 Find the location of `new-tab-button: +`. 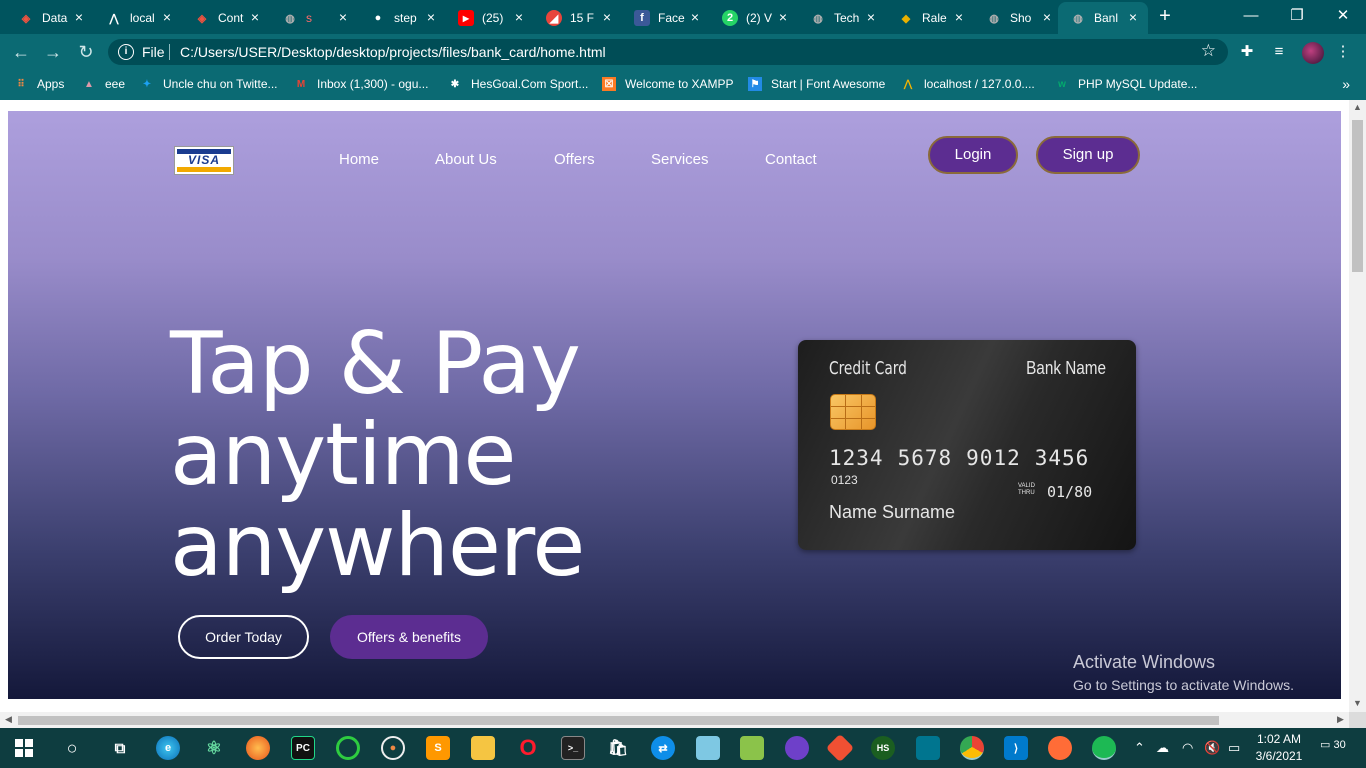

new-tab-button: + is located at coordinates (1165, 16).